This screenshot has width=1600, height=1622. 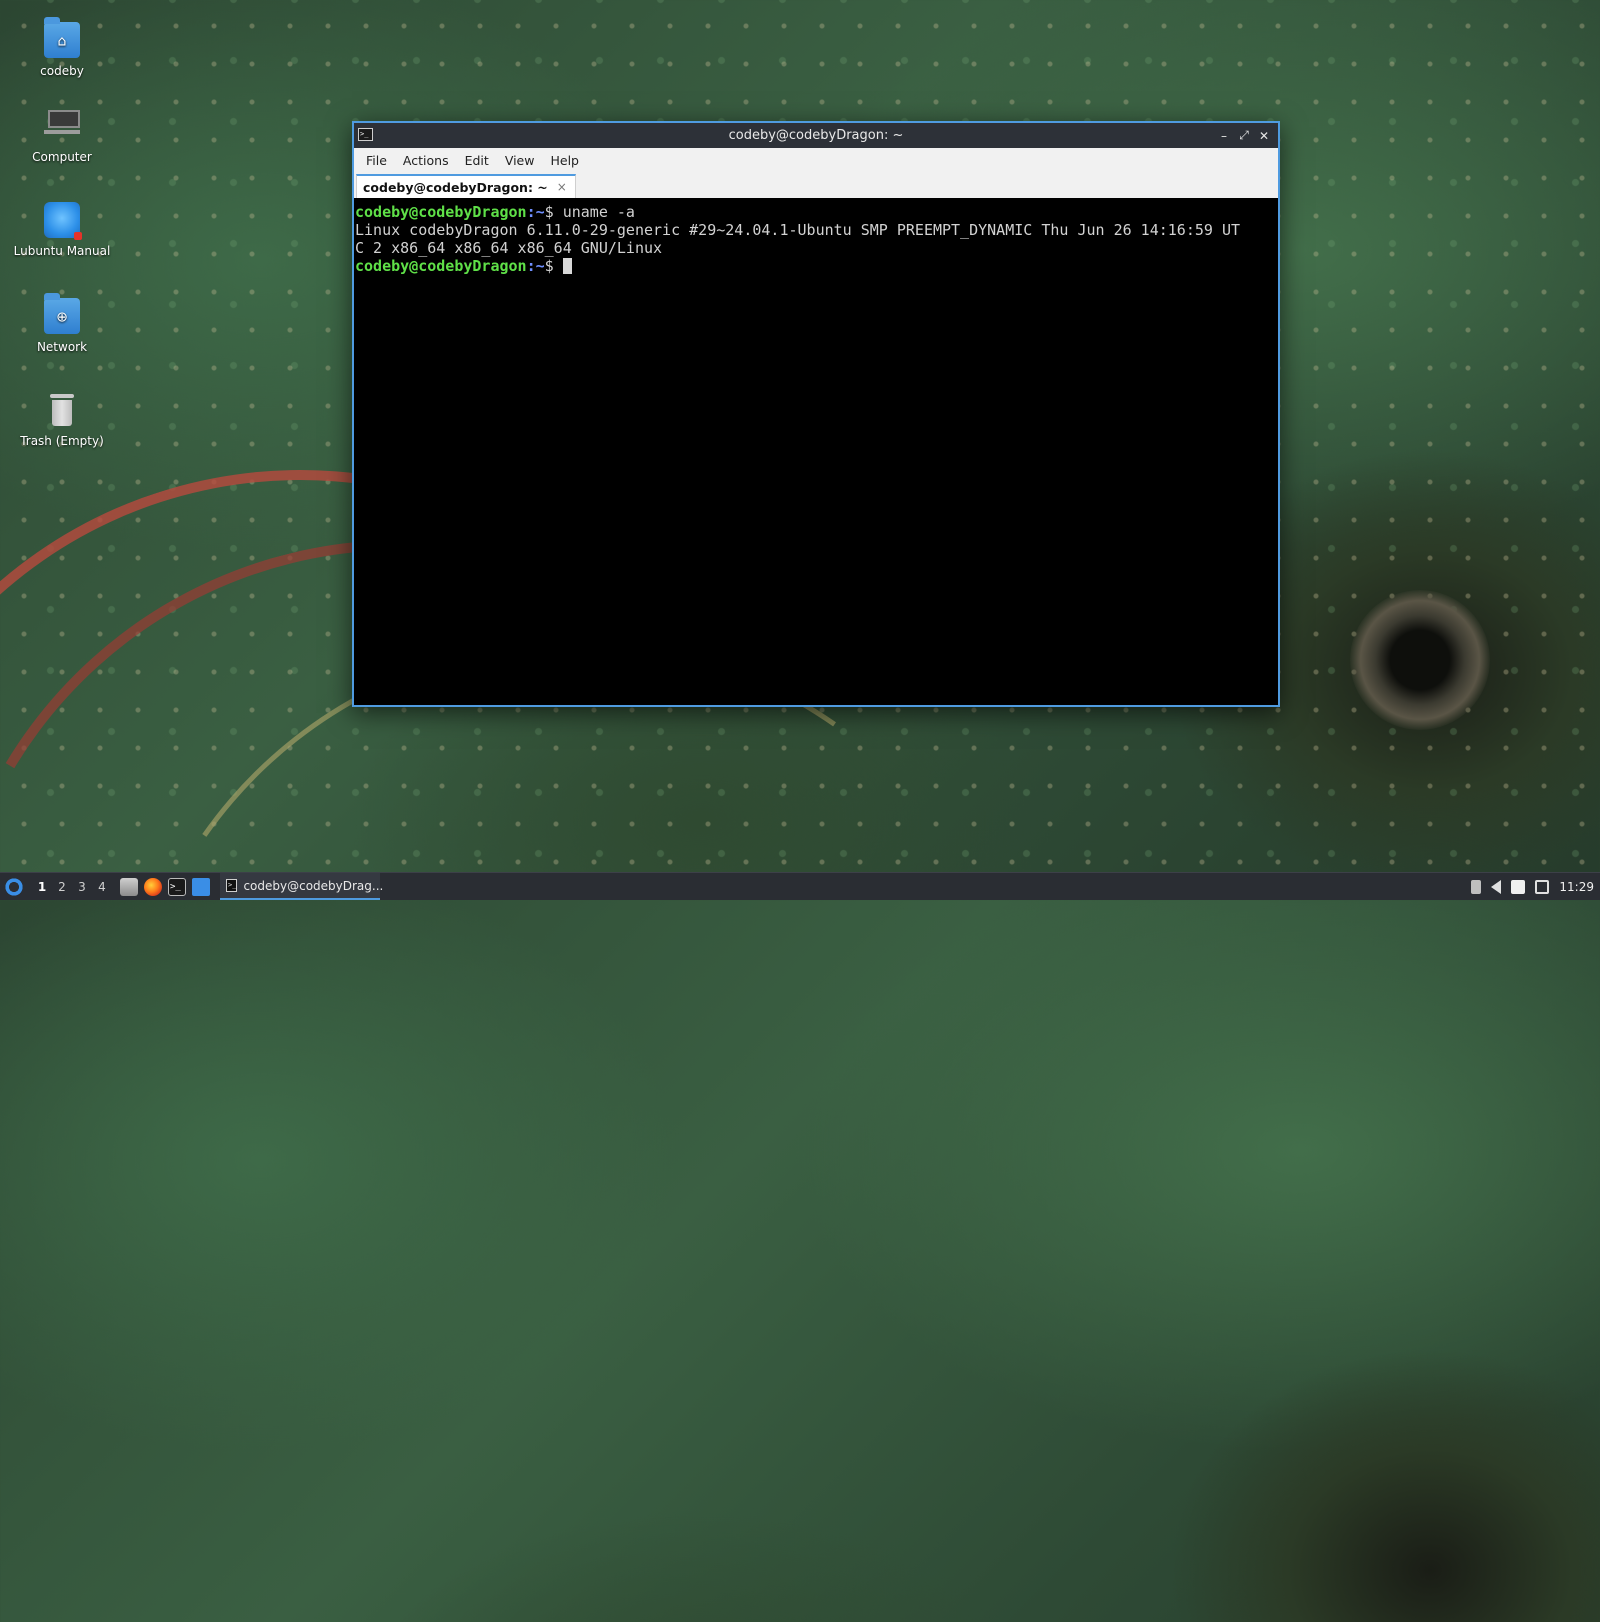 I want to click on network-folder-icon: ⊕, so click(x=62, y=313).